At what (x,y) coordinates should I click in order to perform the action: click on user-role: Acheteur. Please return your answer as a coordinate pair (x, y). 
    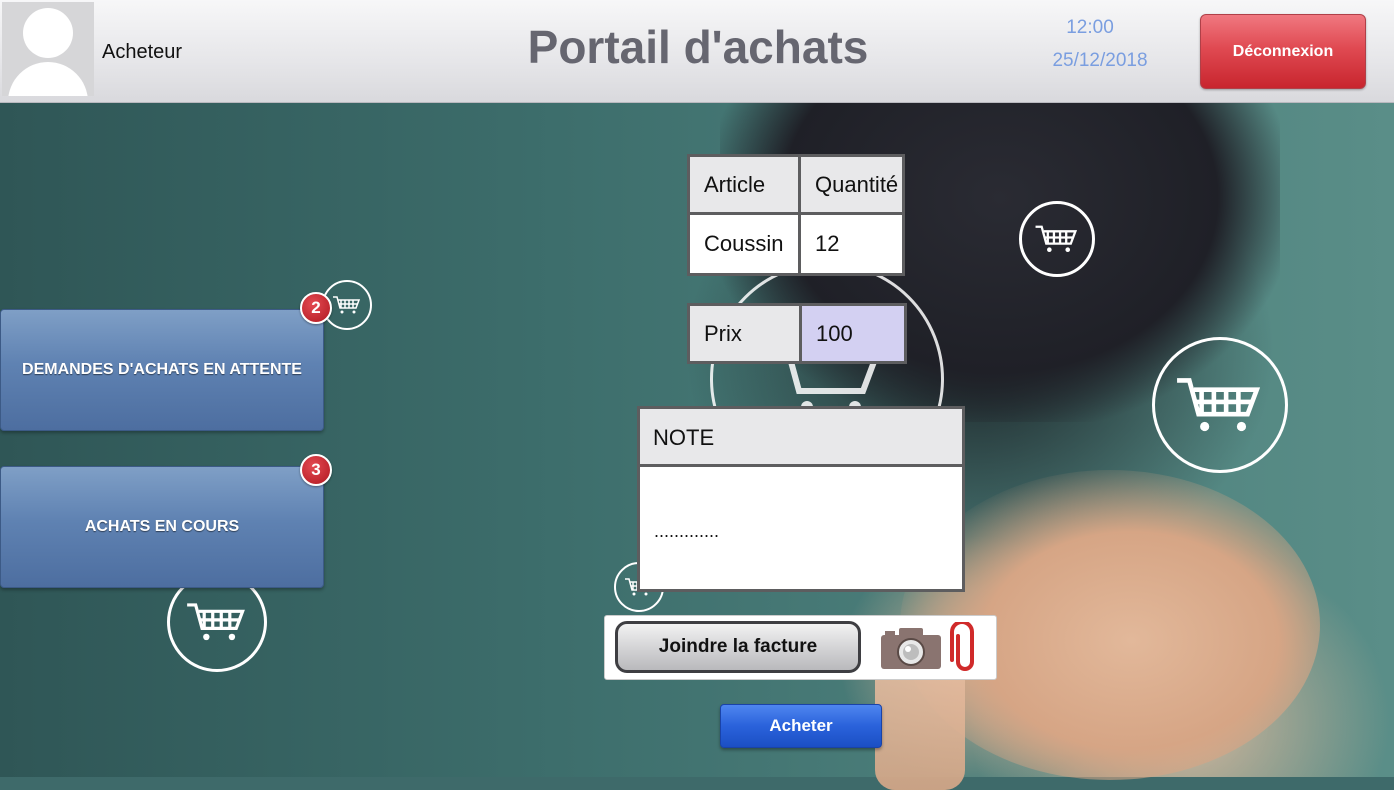
    Looking at the image, I should click on (142, 52).